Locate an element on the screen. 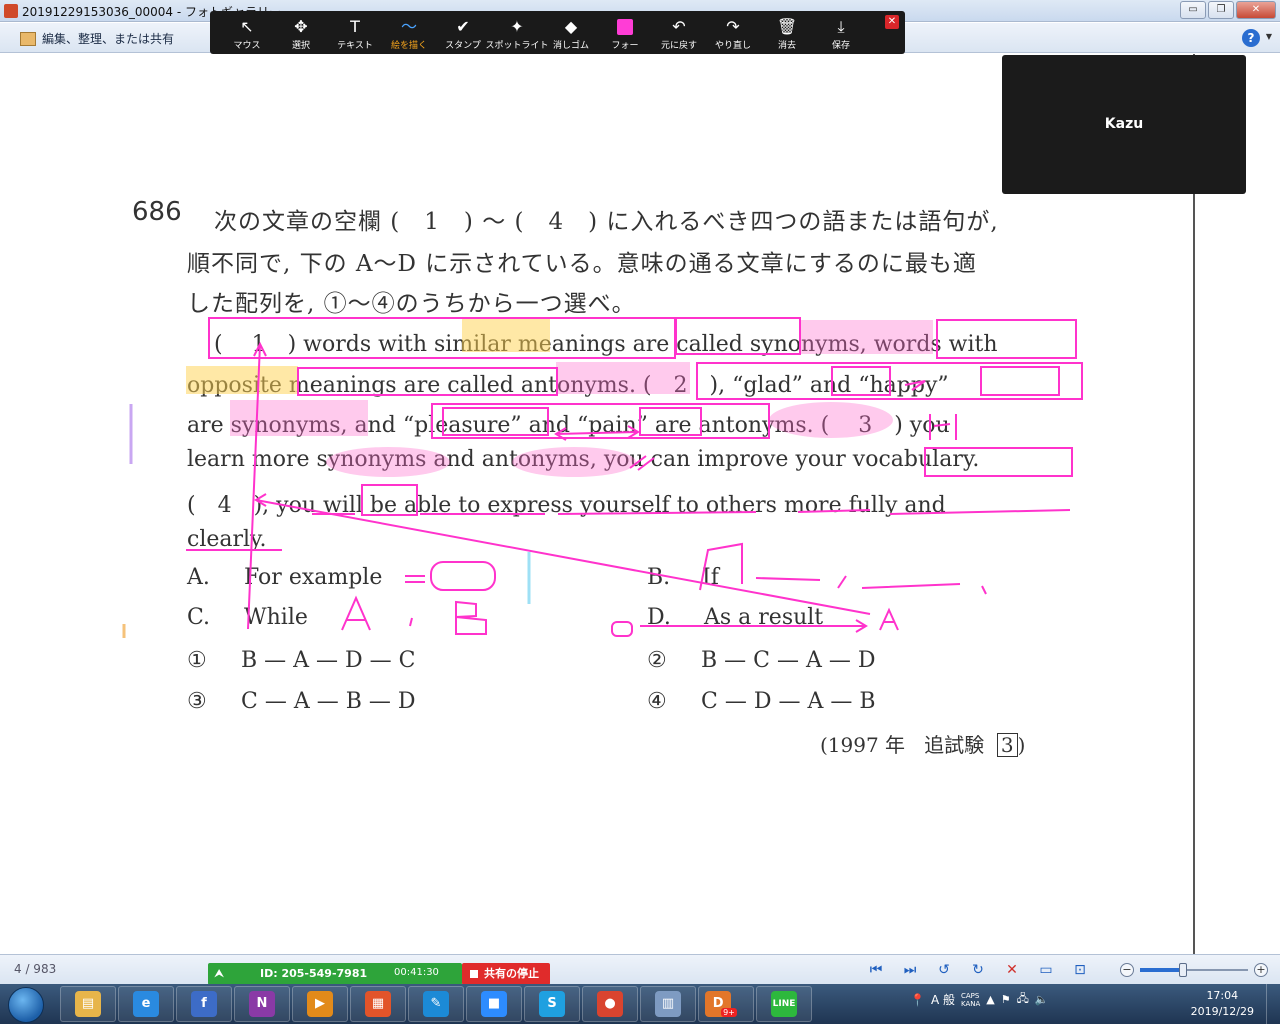  next-icon: ⏭ is located at coordinates (910, 970).